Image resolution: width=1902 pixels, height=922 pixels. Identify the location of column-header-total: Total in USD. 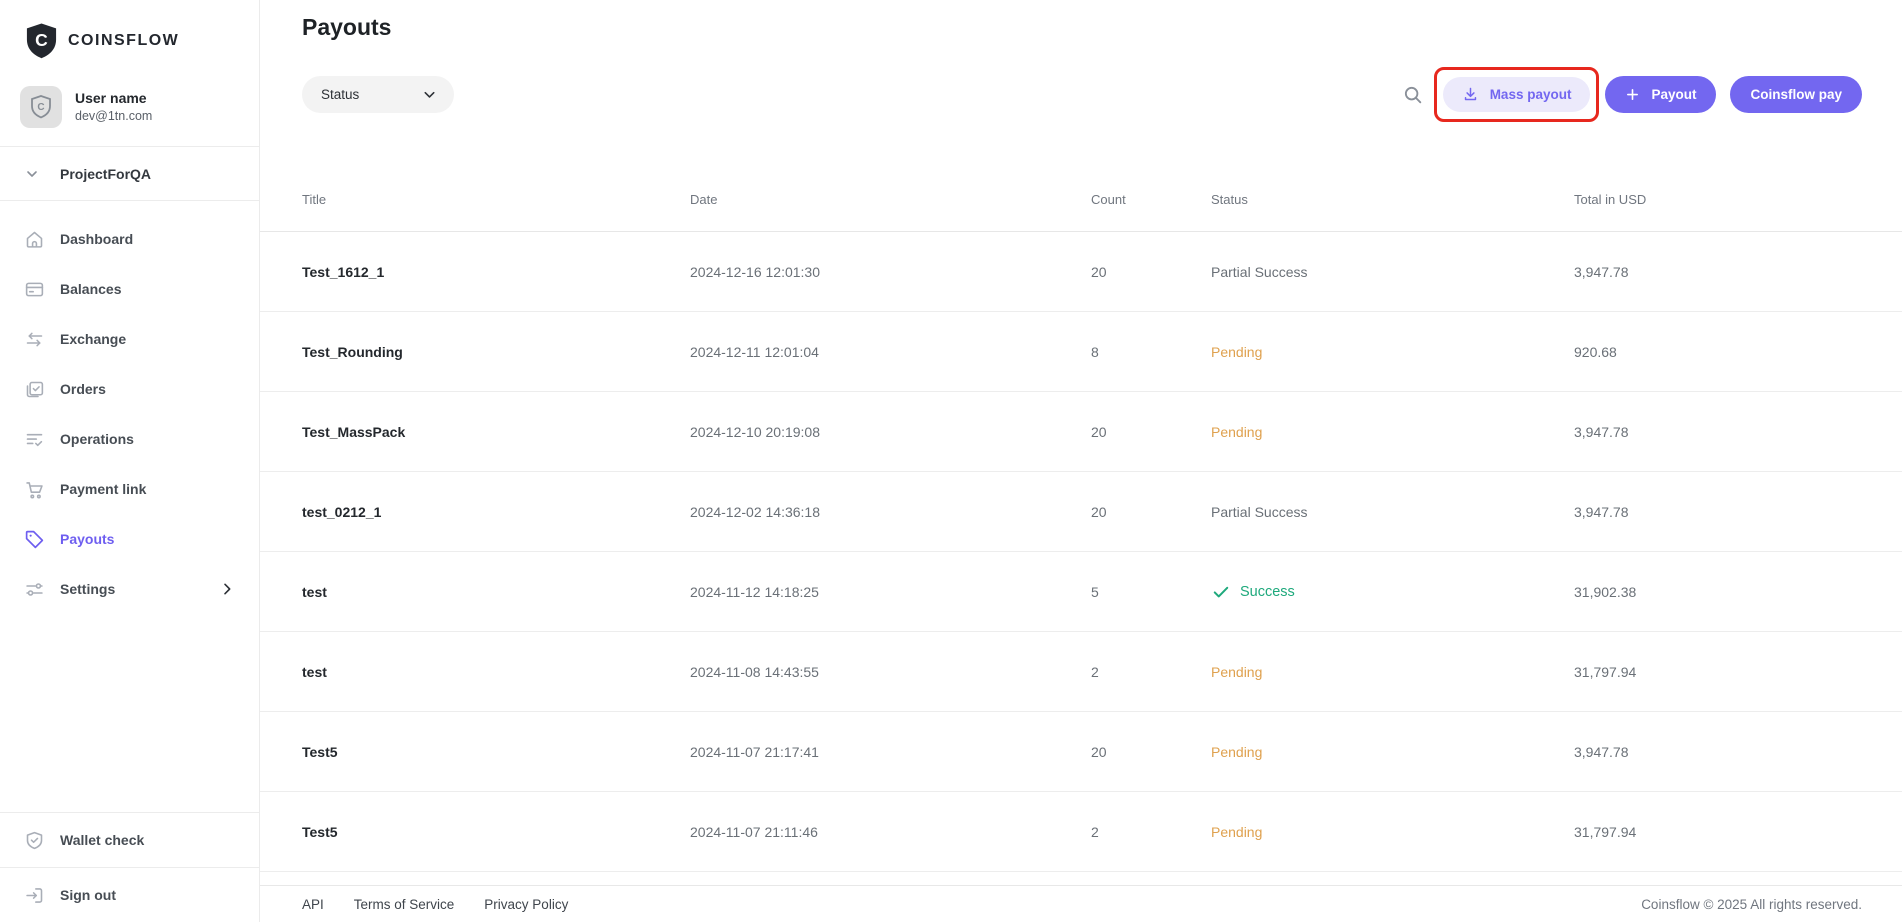
(1610, 199).